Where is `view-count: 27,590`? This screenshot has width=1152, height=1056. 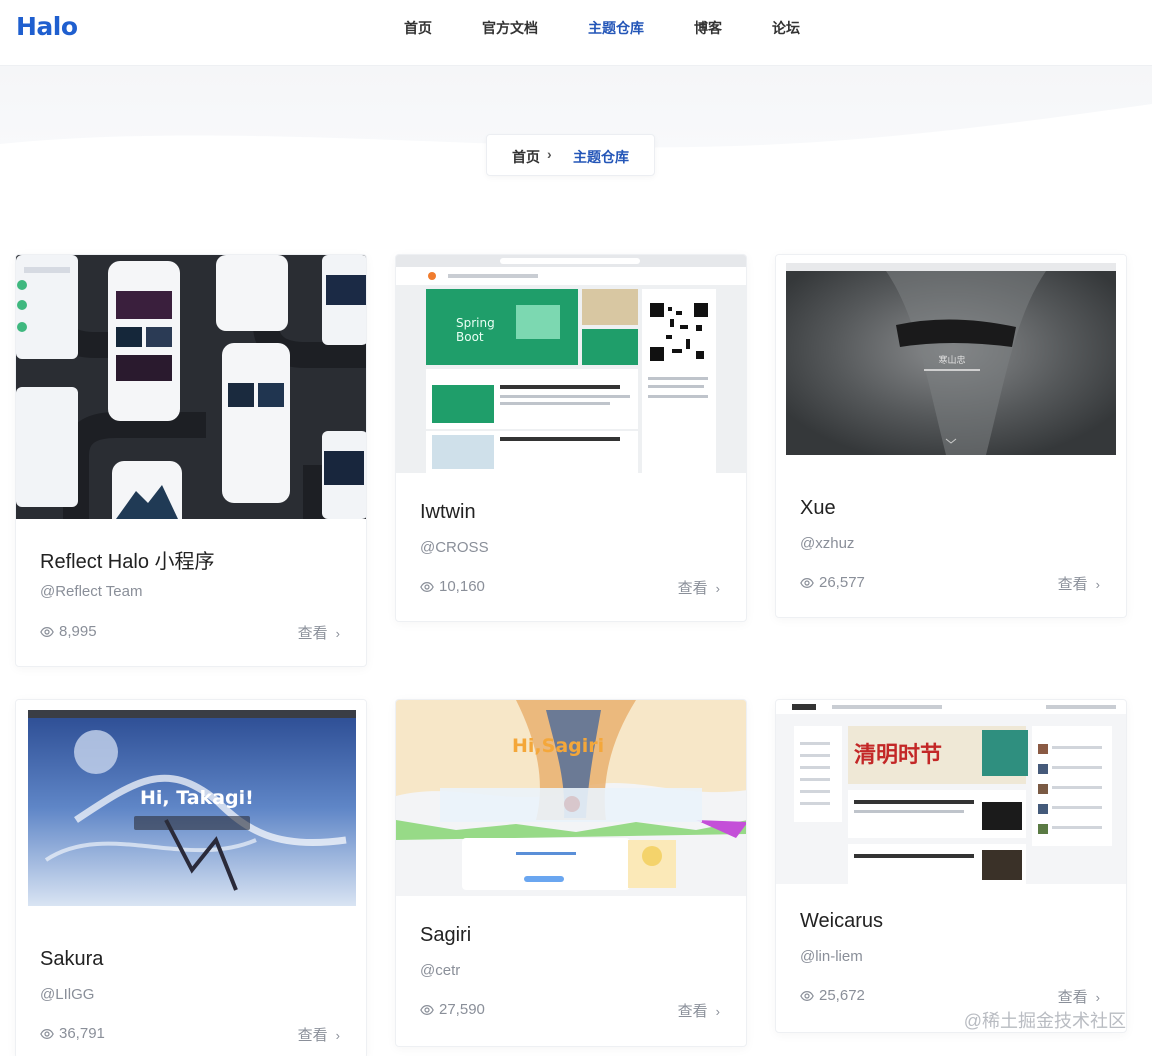
view-count: 27,590 is located at coordinates (452, 1009).